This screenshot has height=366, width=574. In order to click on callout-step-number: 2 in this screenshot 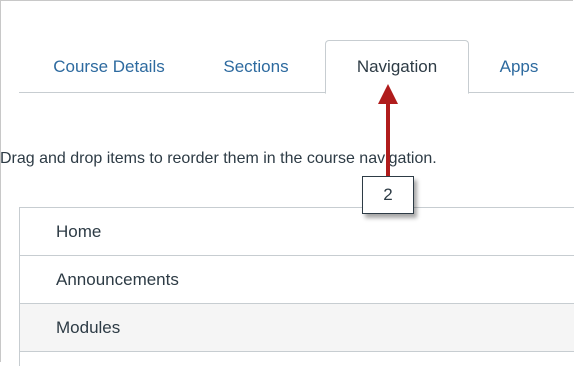, I will do `click(388, 195)`.